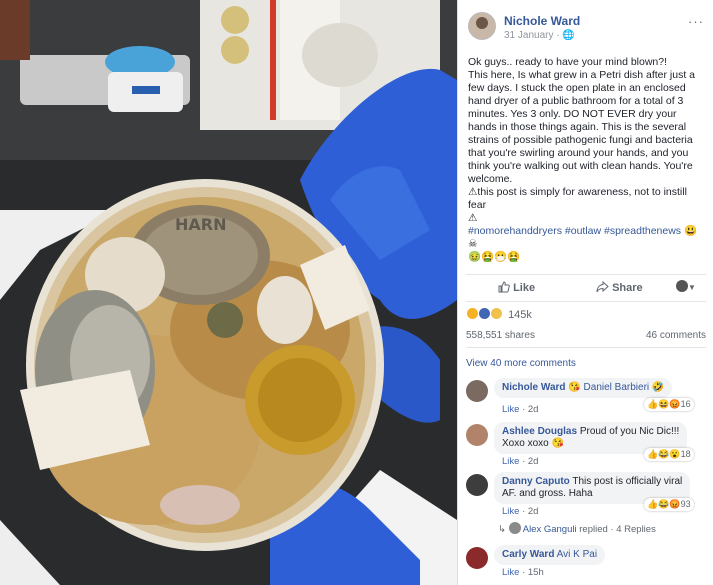  Describe the element at coordinates (629, 431) in the screenshot. I see `comment-text: Proud of you Nic Dic!!!` at that location.